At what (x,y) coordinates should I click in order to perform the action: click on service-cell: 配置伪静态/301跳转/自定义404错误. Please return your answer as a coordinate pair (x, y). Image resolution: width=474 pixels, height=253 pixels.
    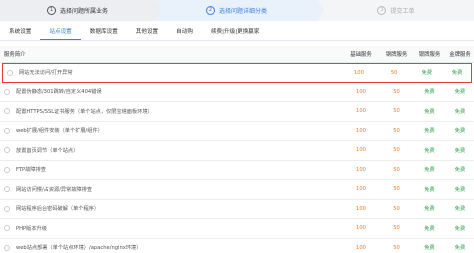
    Looking at the image, I should click on (171, 91).